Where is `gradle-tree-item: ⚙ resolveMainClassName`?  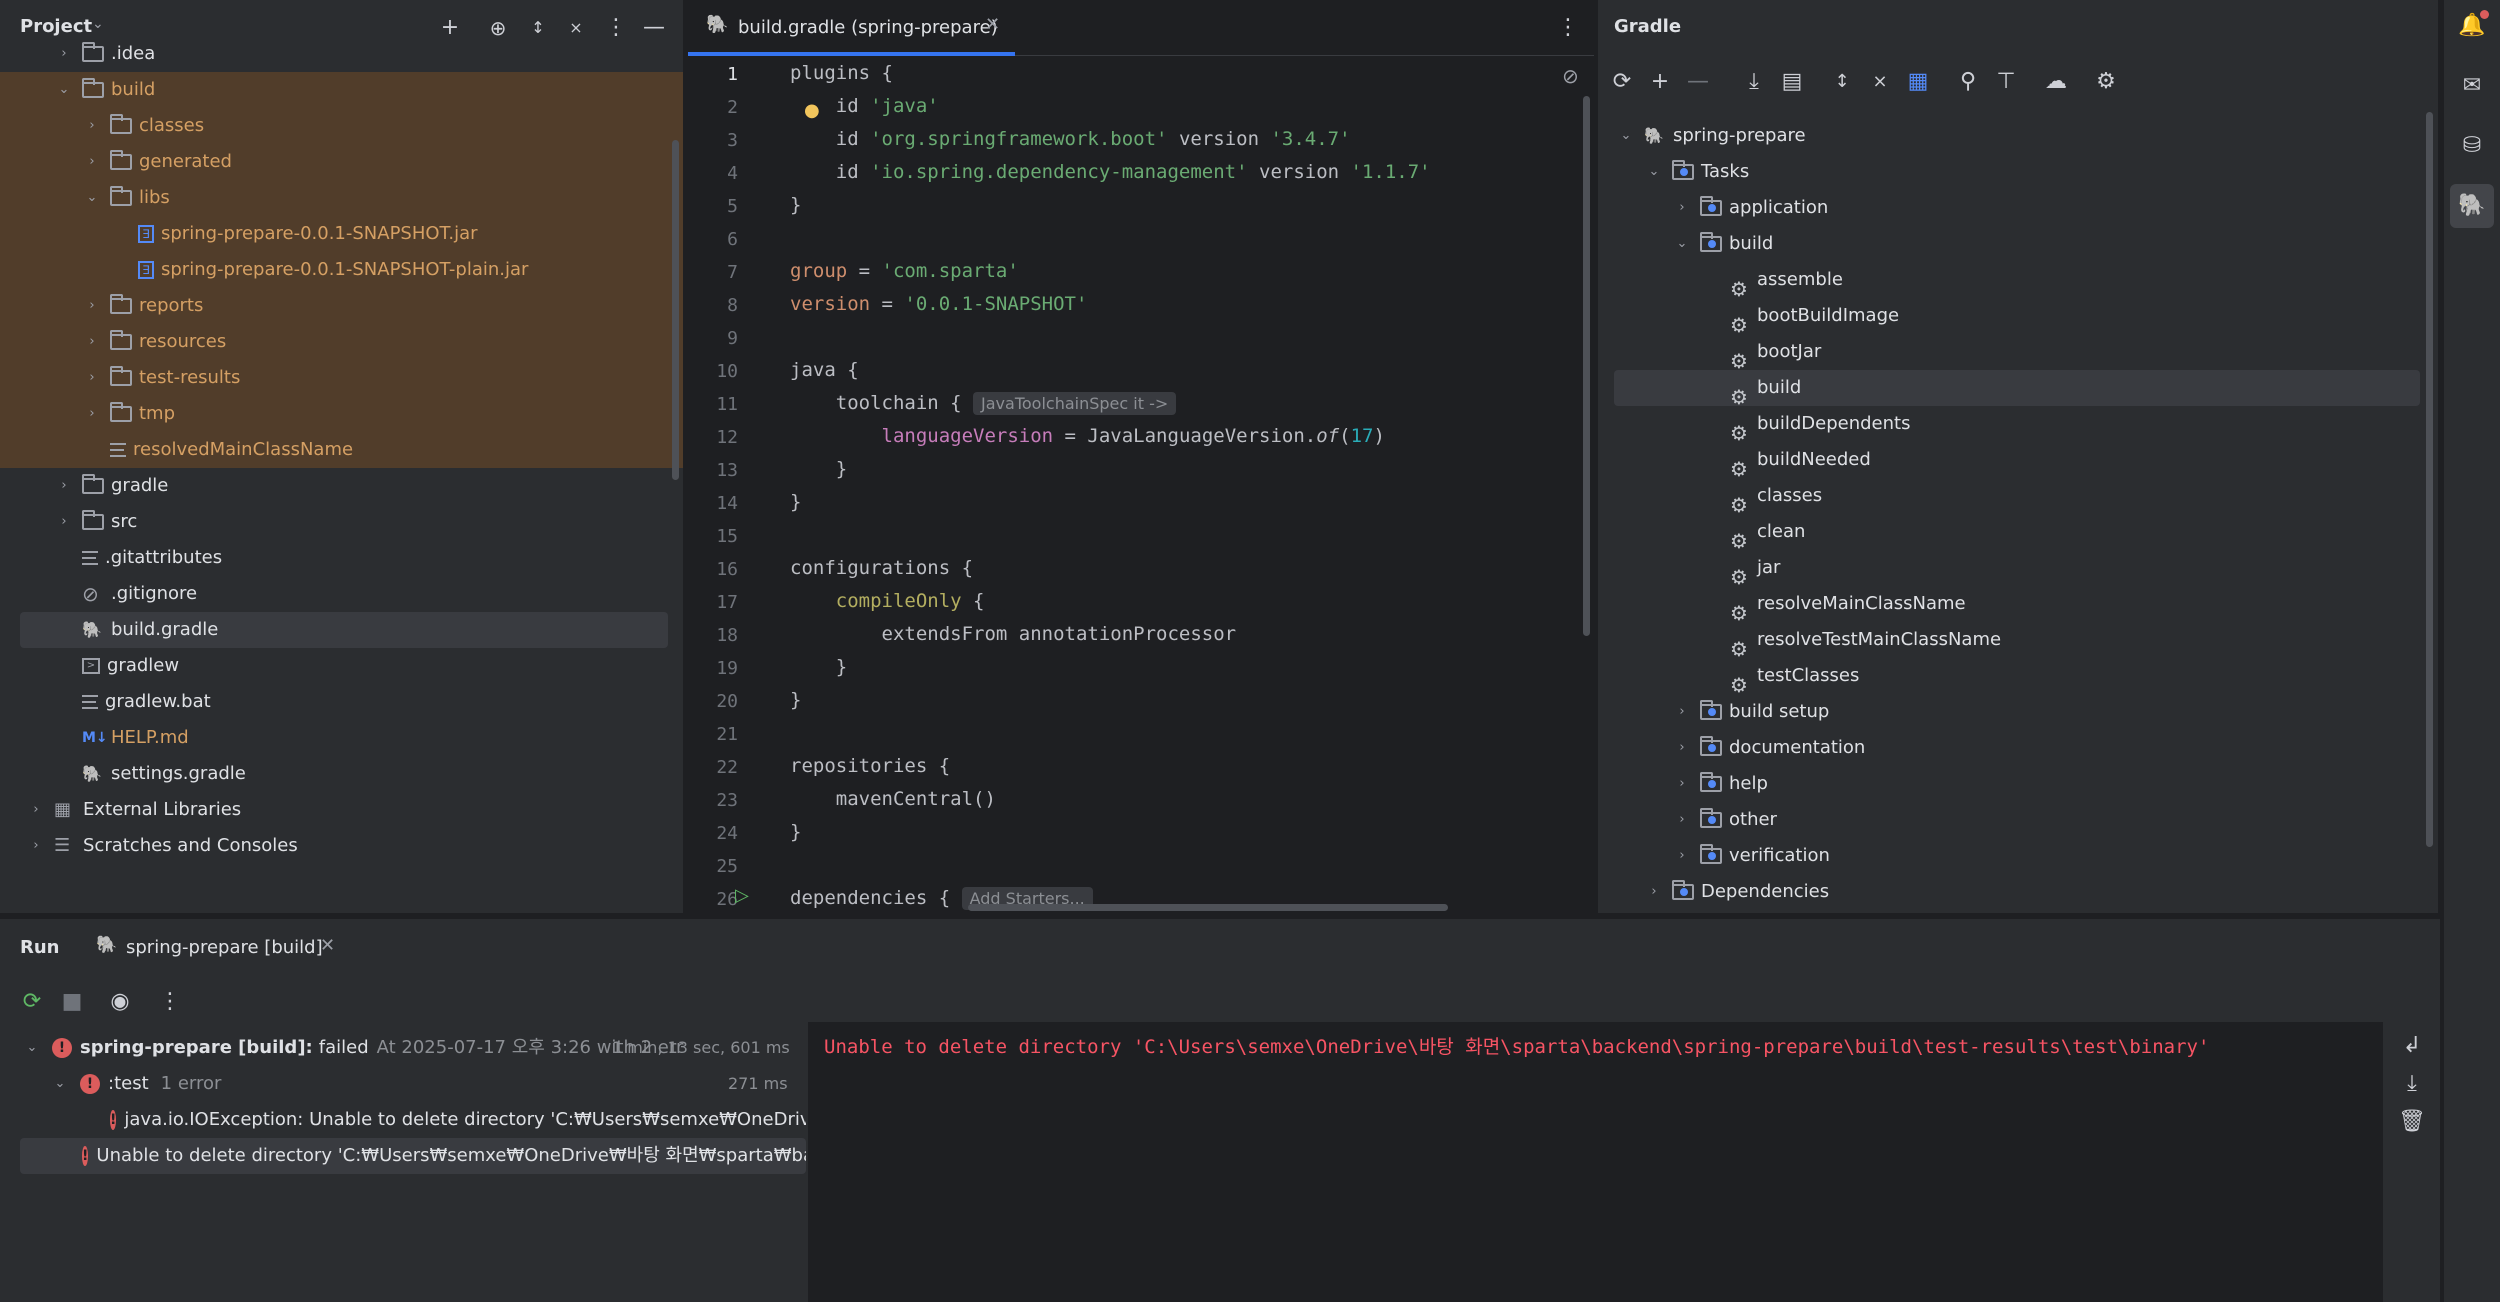
gradle-tree-item: ⚙ resolveMainClassName is located at coordinates (1834, 605).